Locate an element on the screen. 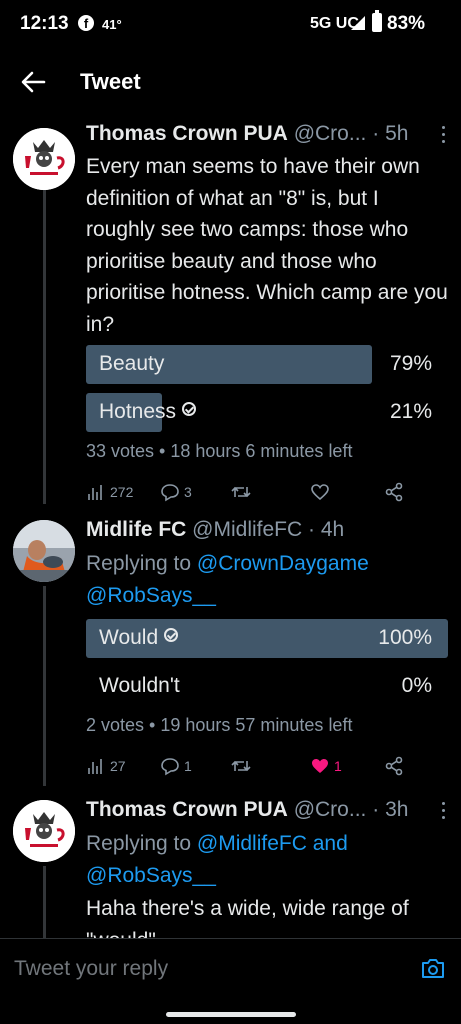  poll-option-label: Beauty is located at coordinates (132, 363).